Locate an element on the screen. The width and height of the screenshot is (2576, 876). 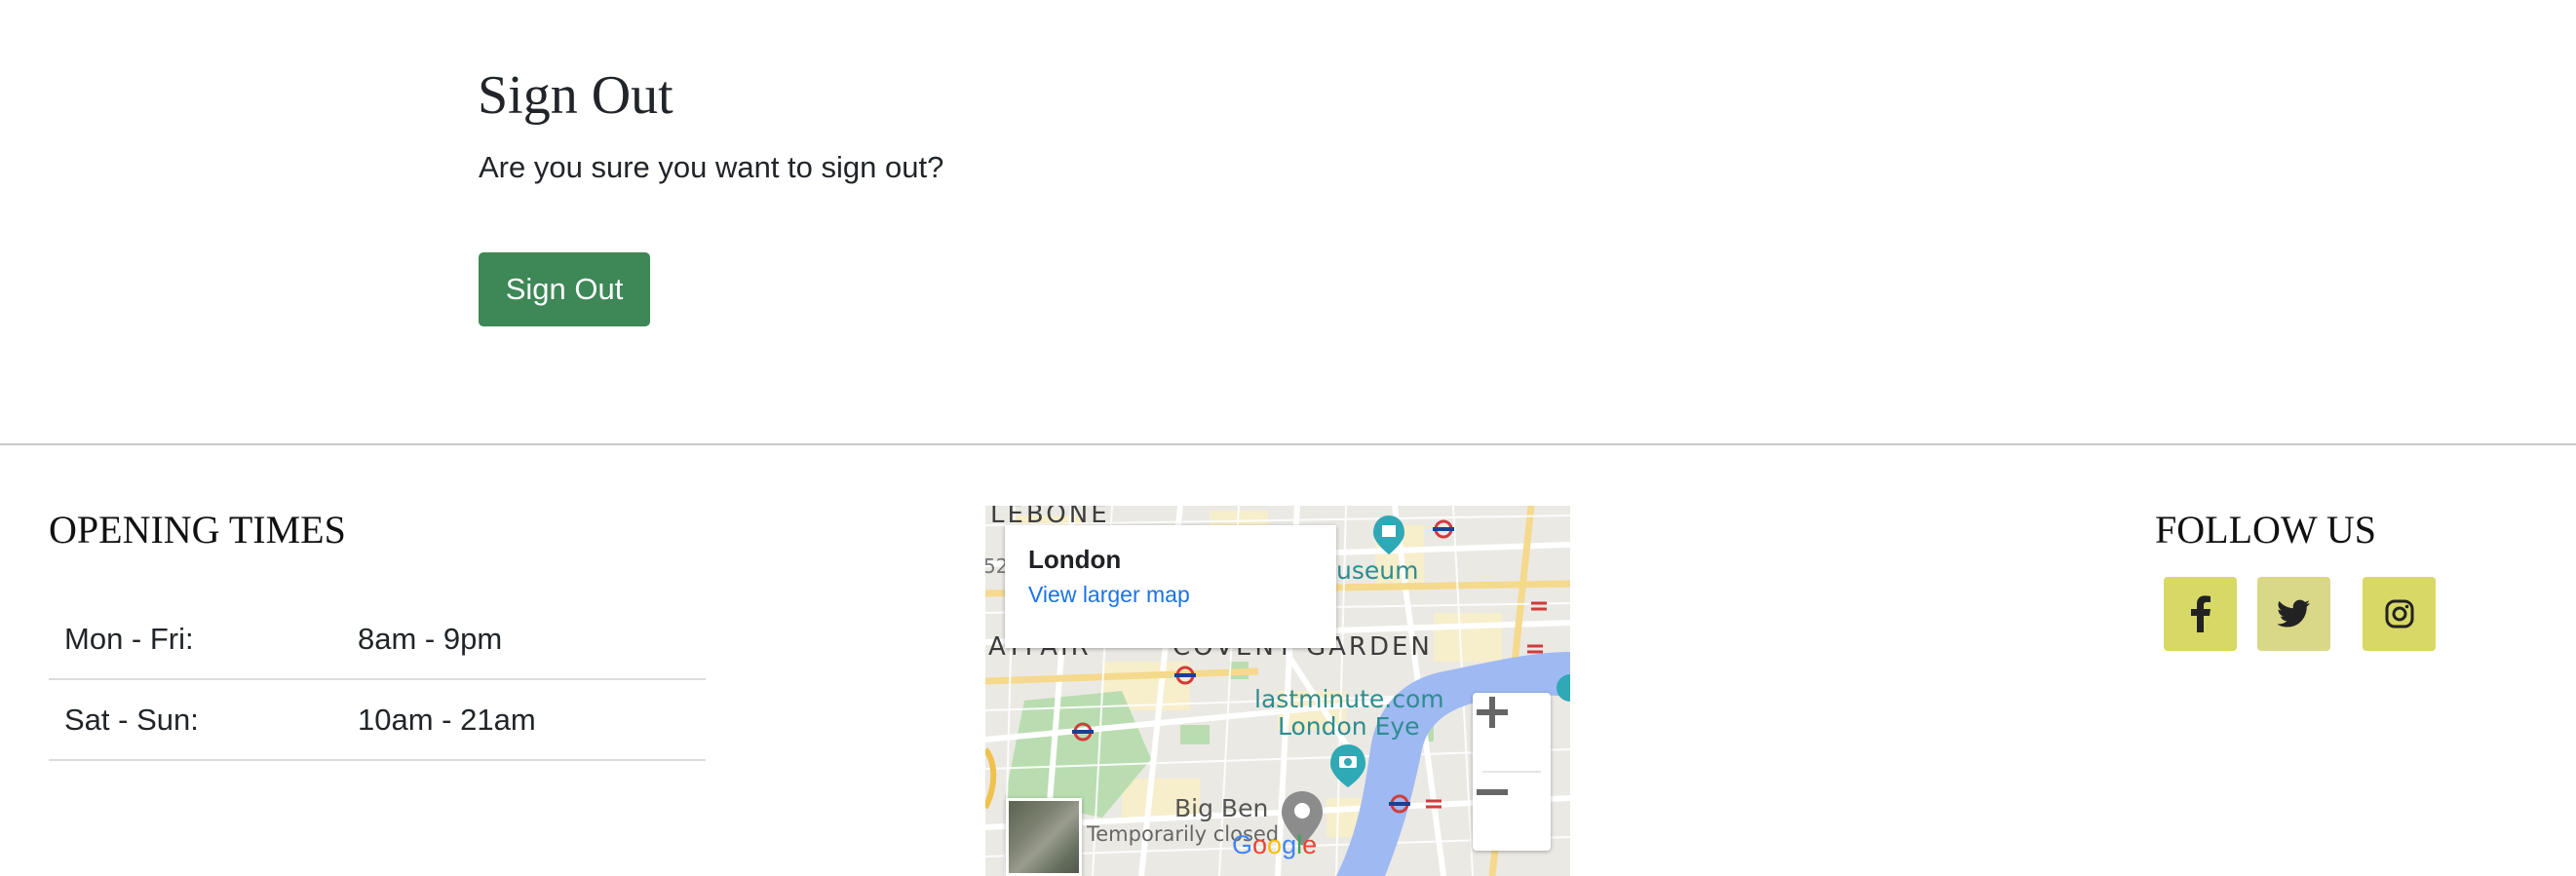
view-larger-map-link: View larger map is located at coordinates (1170, 594).